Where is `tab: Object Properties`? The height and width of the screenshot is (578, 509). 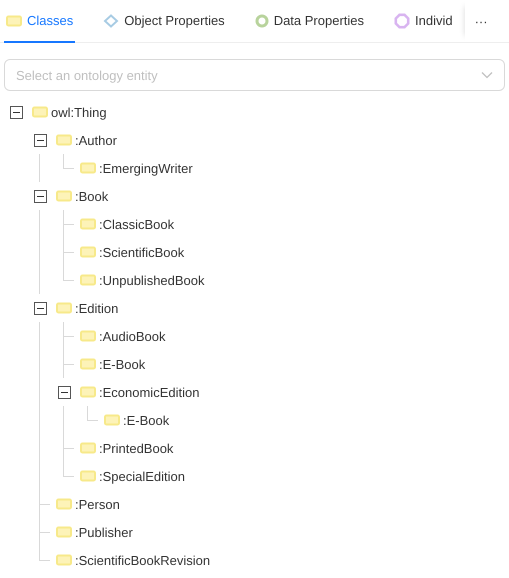 tab: Object Properties is located at coordinates (164, 21).